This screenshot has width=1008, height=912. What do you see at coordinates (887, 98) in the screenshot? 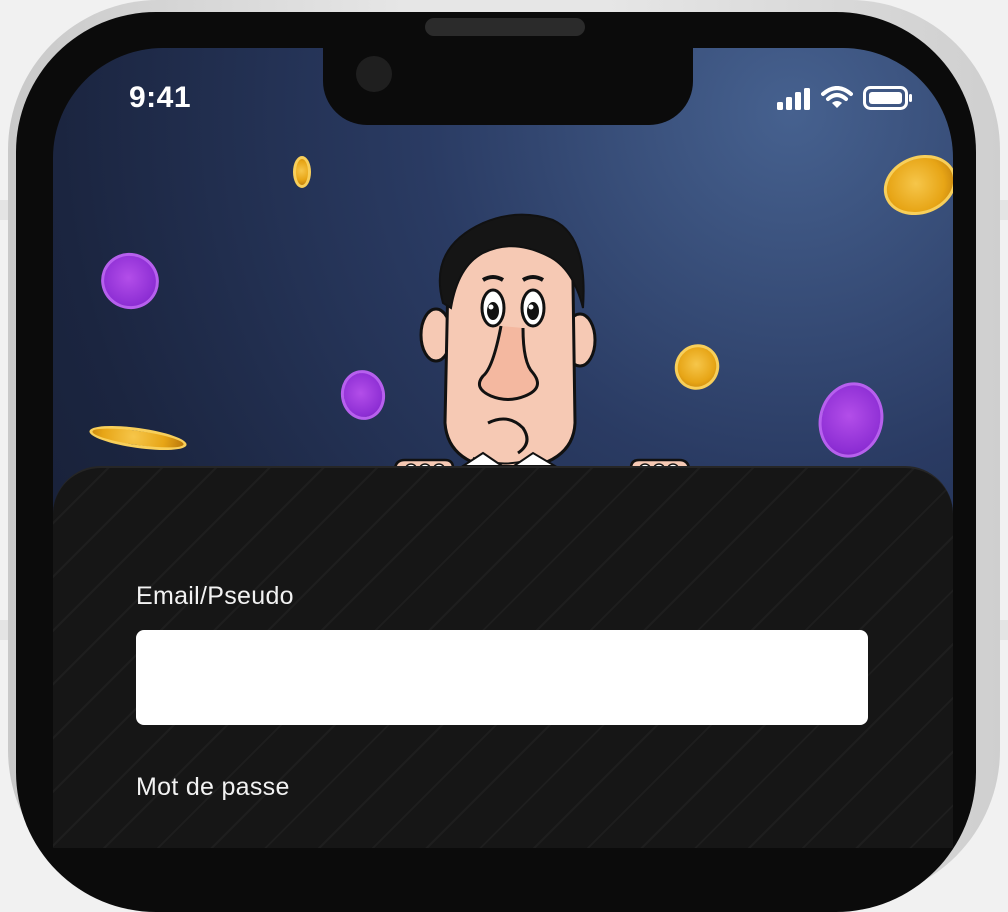
I see `battery-icon` at bounding box center [887, 98].